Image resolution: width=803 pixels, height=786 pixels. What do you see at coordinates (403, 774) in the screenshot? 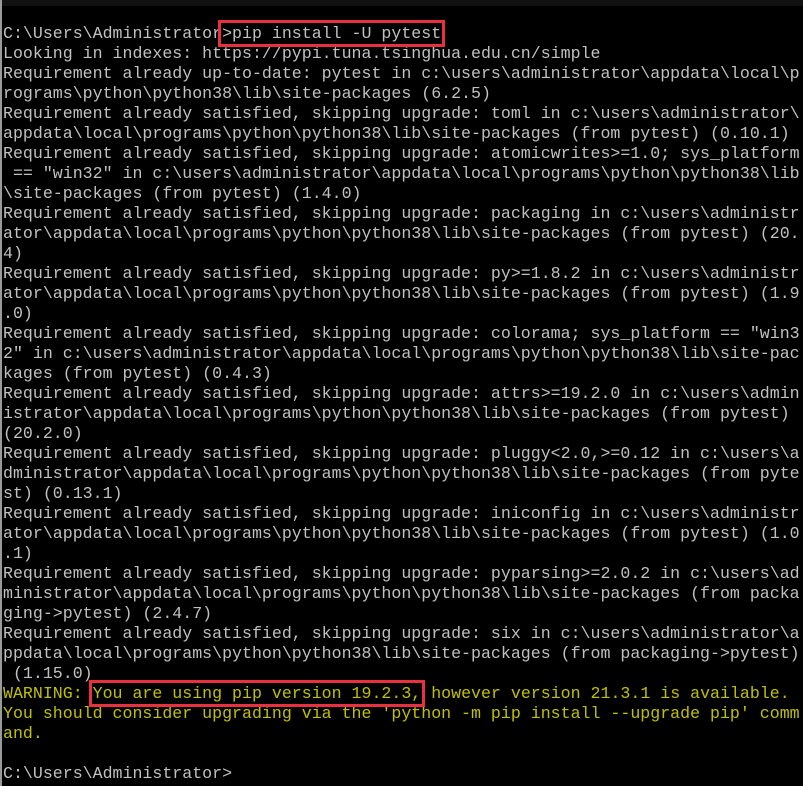
I see `console-line: C:\Users\Administrator>` at bounding box center [403, 774].